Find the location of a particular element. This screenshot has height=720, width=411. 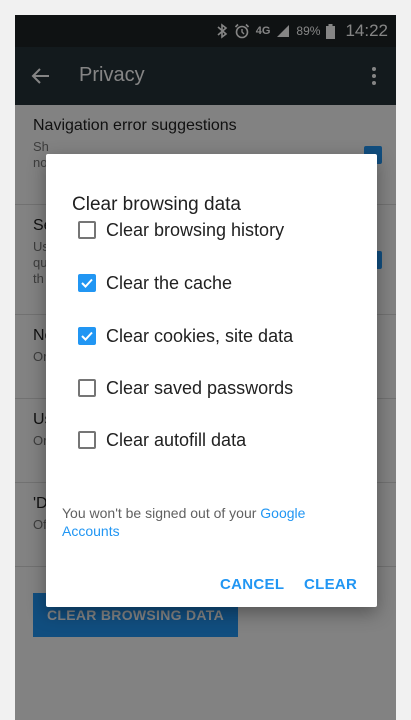

option-clear-cookies-site-data: Clear cookies, site data is located at coordinates (185, 336).